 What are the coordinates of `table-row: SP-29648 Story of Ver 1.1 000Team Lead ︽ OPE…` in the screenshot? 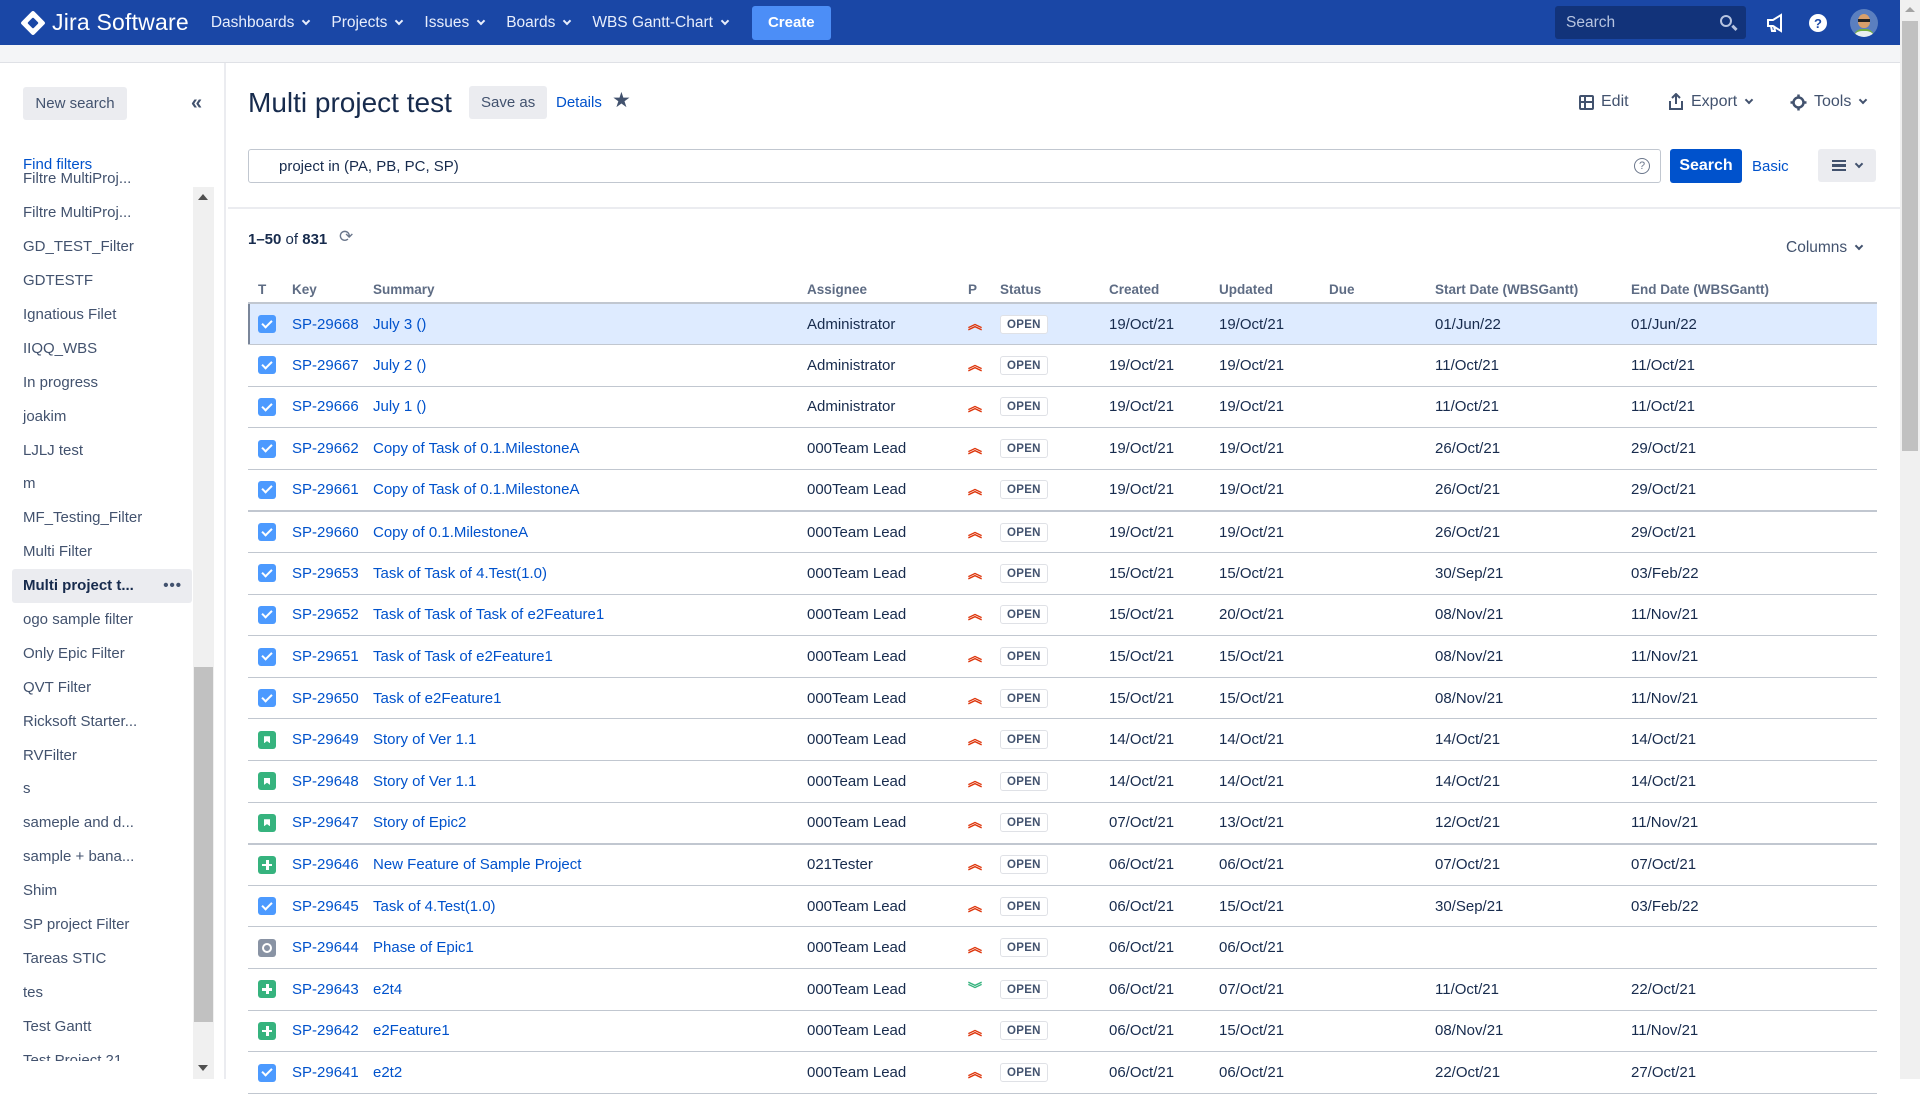 It's located at (1062, 781).